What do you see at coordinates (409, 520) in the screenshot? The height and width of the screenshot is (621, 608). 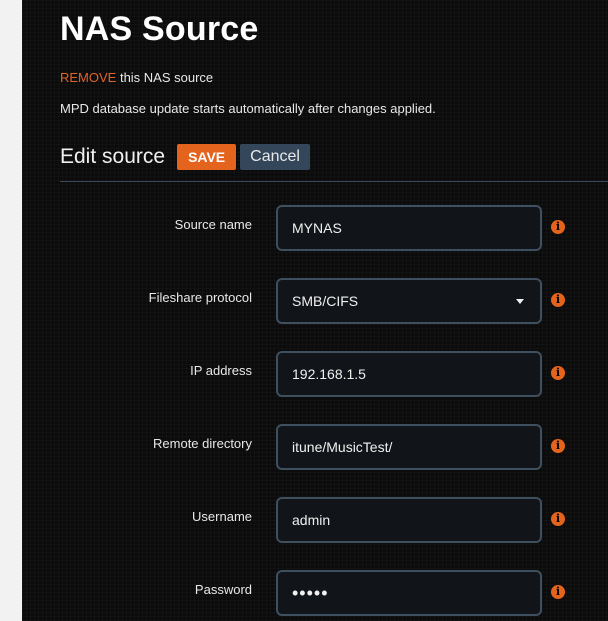 I see `username-input: admin` at bounding box center [409, 520].